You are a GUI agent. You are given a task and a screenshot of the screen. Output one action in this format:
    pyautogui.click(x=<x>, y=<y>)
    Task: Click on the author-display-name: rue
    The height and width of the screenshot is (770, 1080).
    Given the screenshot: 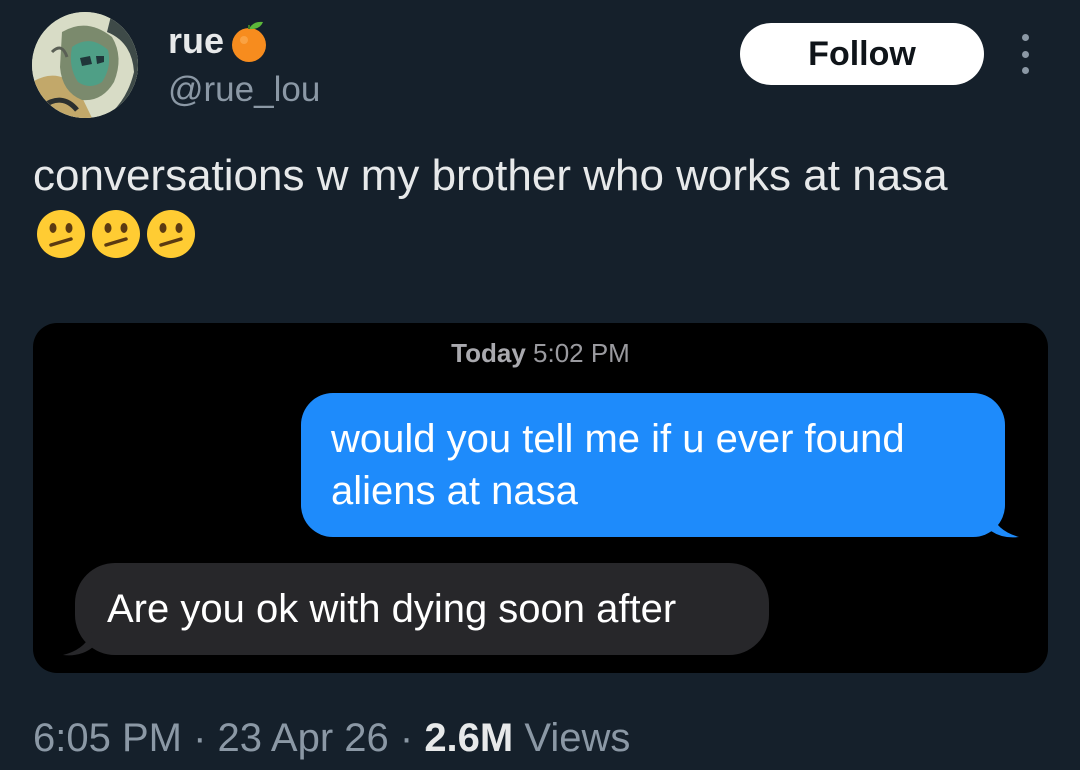 What is the action you would take?
    pyautogui.click(x=220, y=41)
    